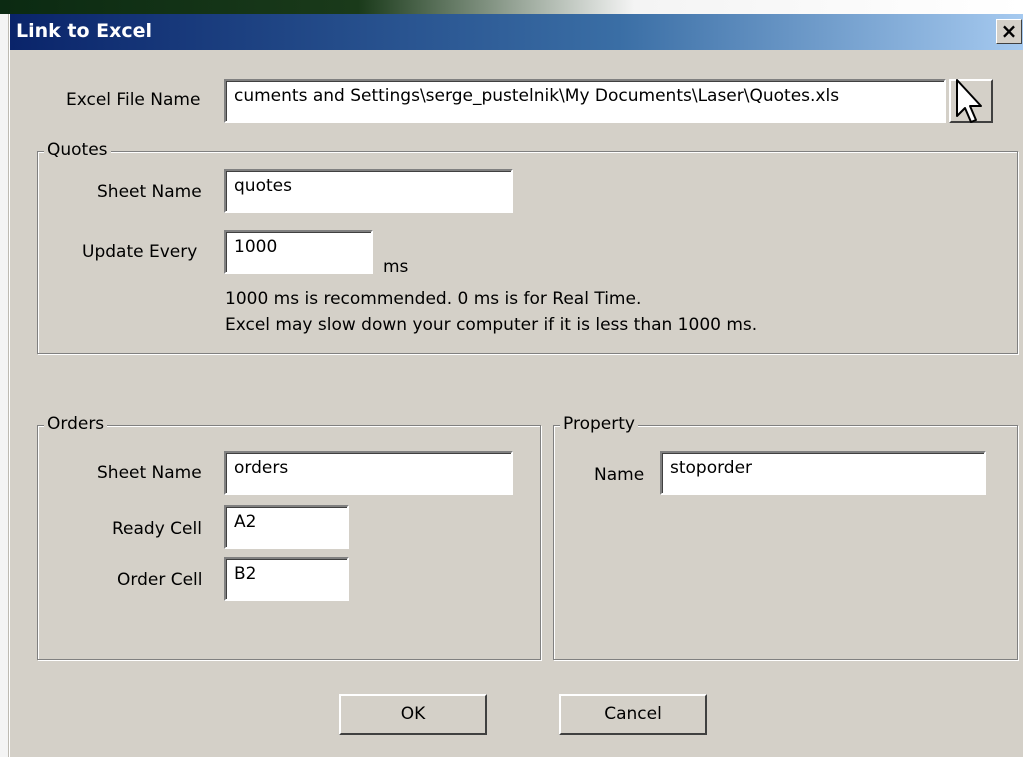 This screenshot has height=757, width=1023. What do you see at coordinates (823, 473) in the screenshot?
I see `property-name-input: stoporder` at bounding box center [823, 473].